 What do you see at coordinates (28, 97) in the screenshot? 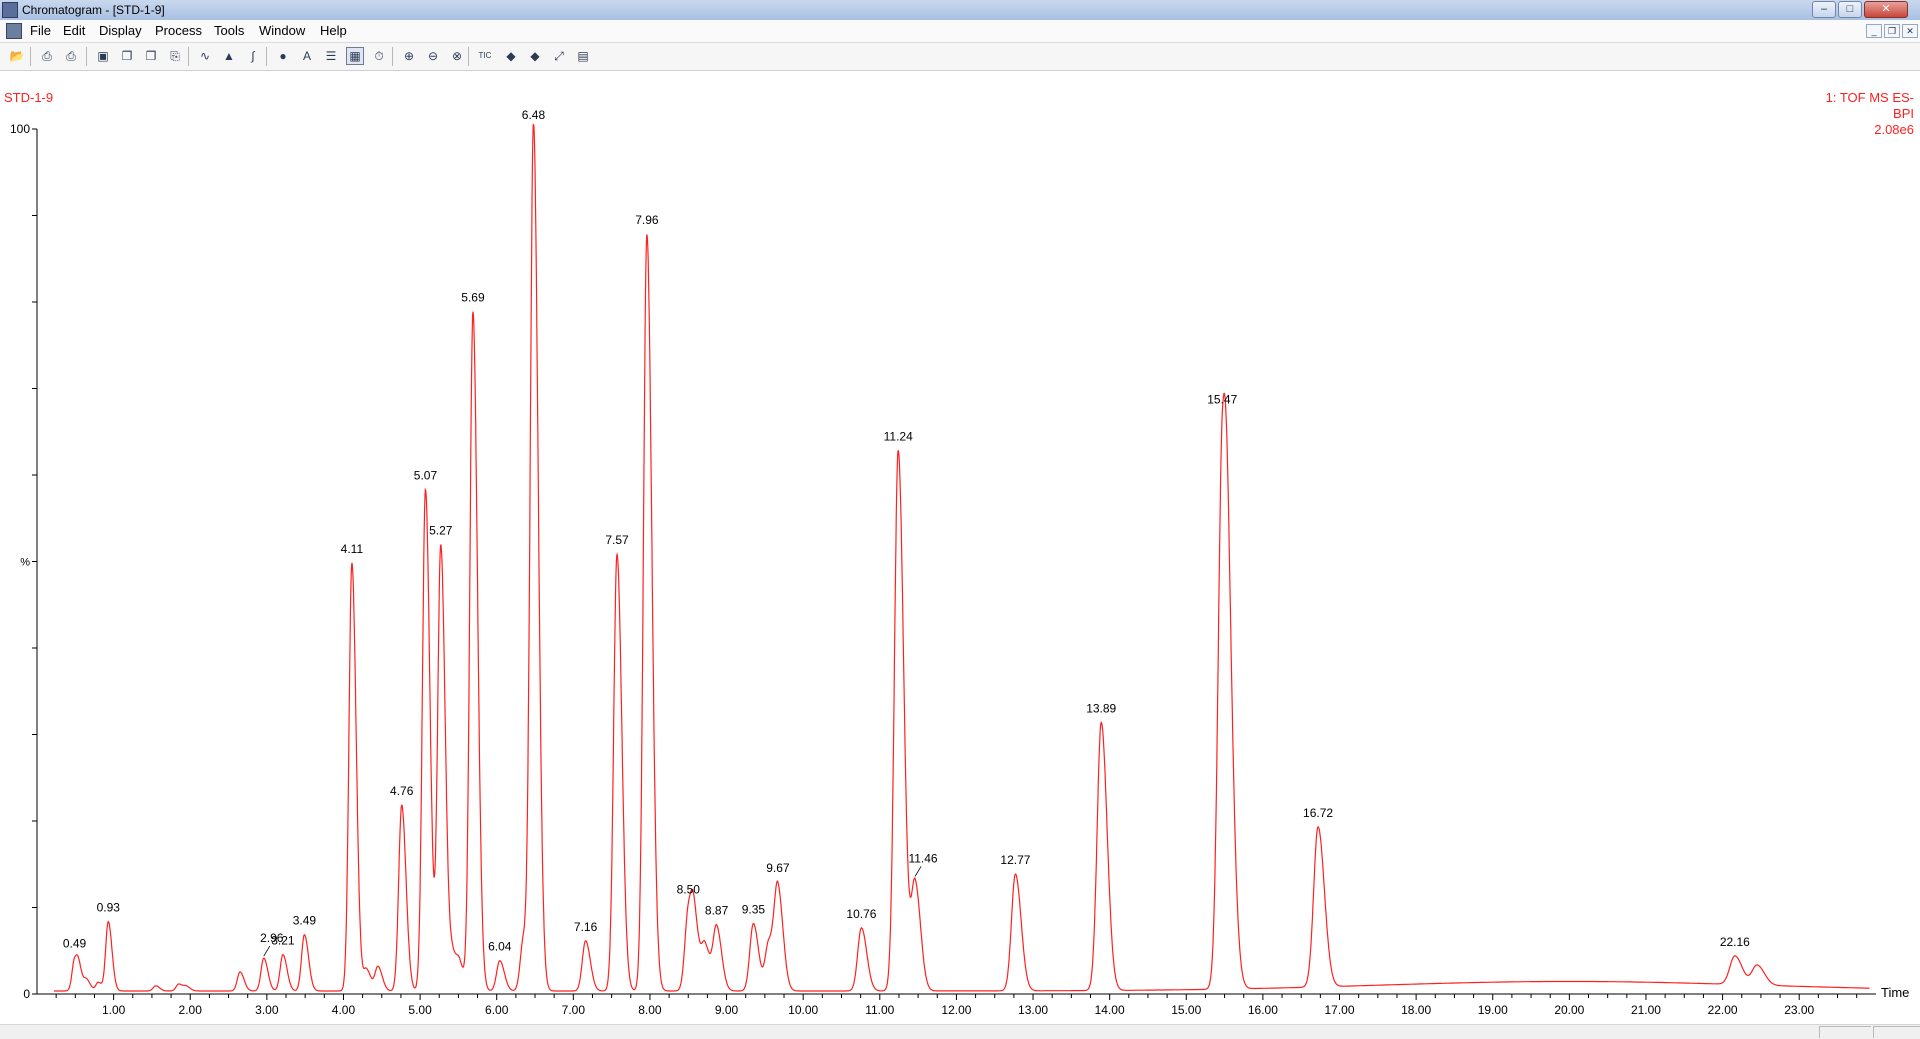
I see `trace-name: STD-1-9` at bounding box center [28, 97].